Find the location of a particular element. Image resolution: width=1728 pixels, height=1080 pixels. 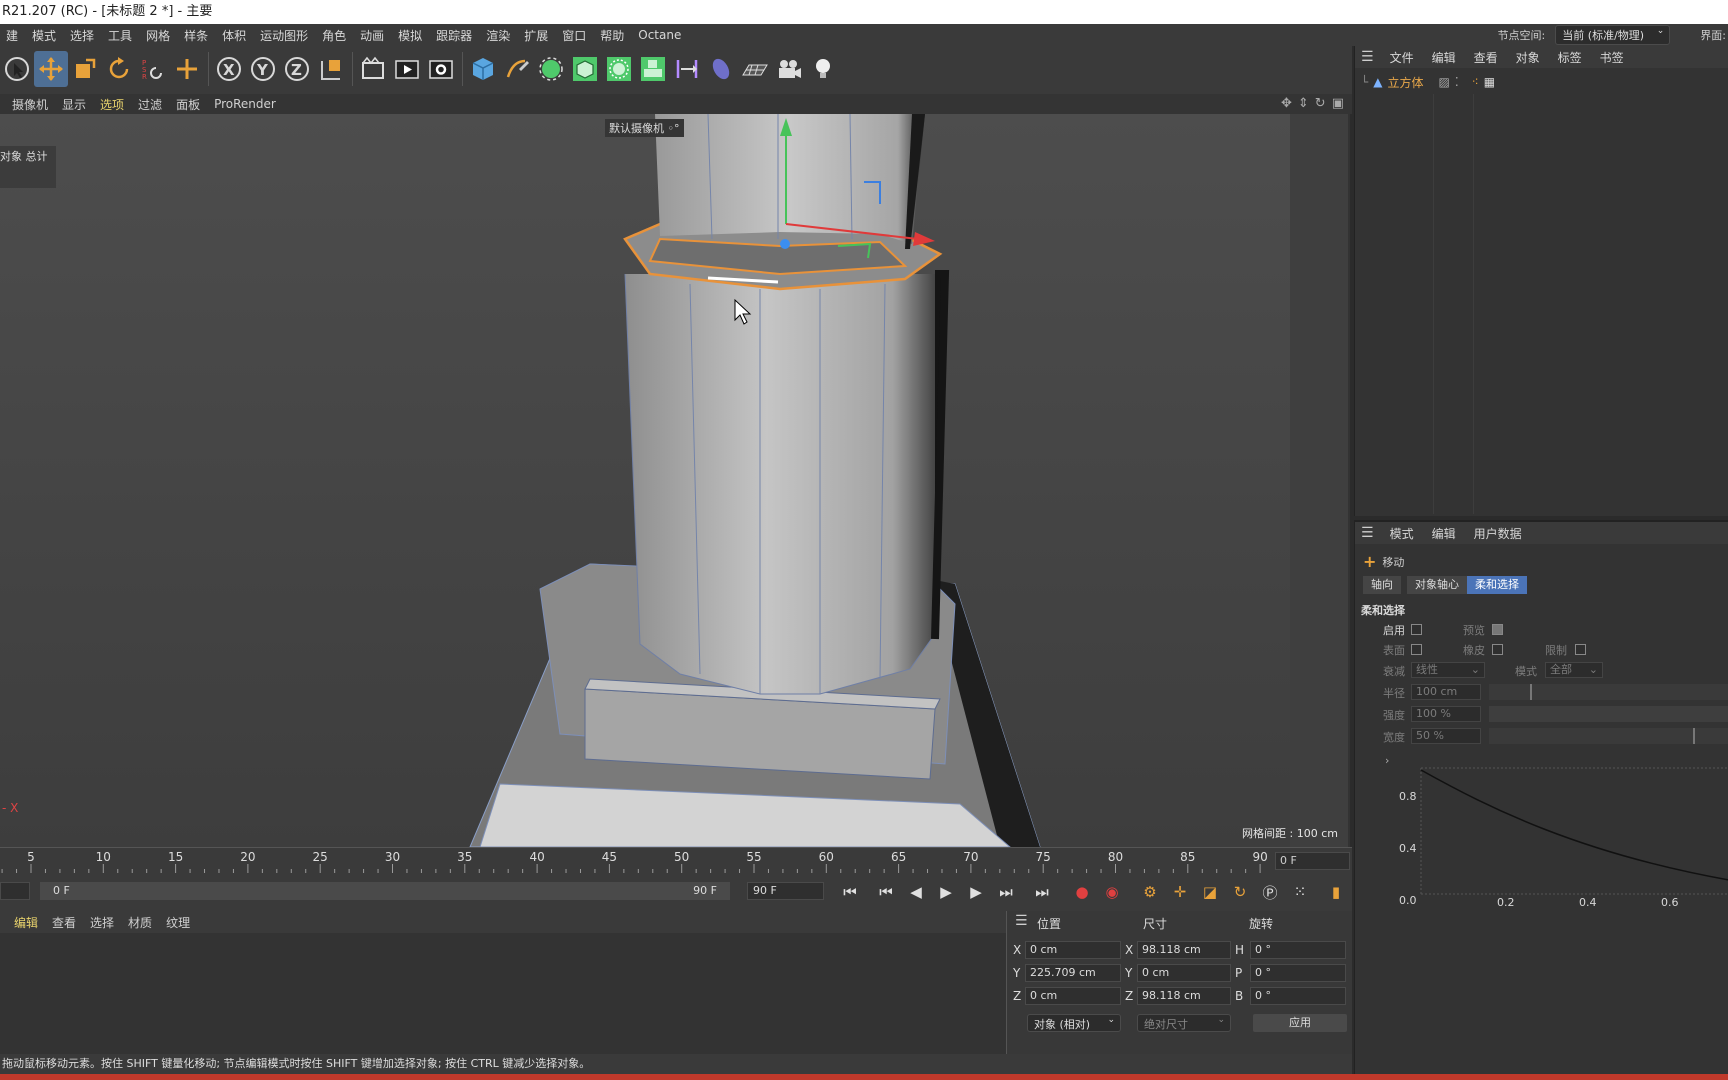

auto-key-icon: ◉ is located at coordinates (1112, 892).